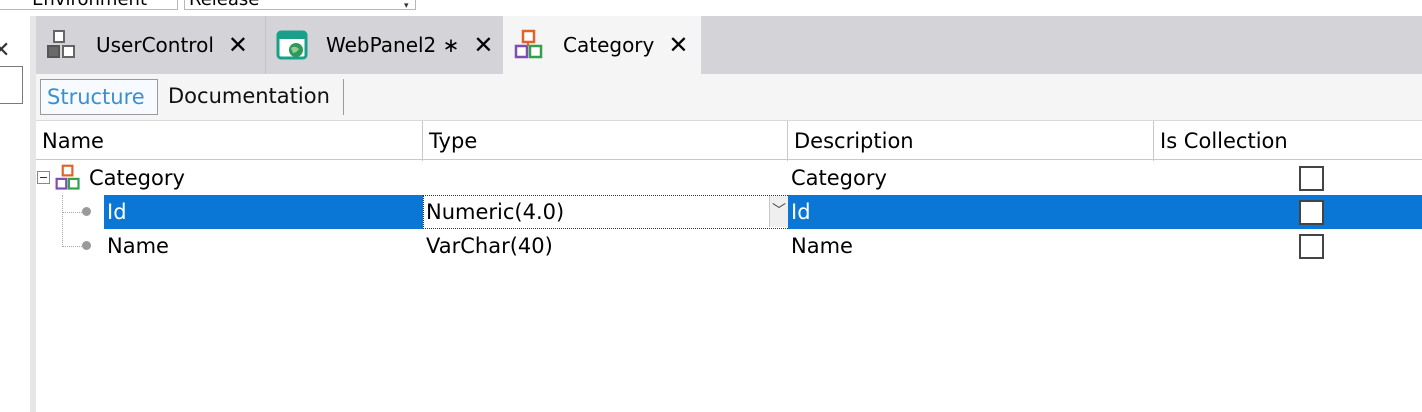 This screenshot has height=412, width=1422. What do you see at coordinates (253, 97) in the screenshot?
I see `tab-documentation: Documentation` at bounding box center [253, 97].